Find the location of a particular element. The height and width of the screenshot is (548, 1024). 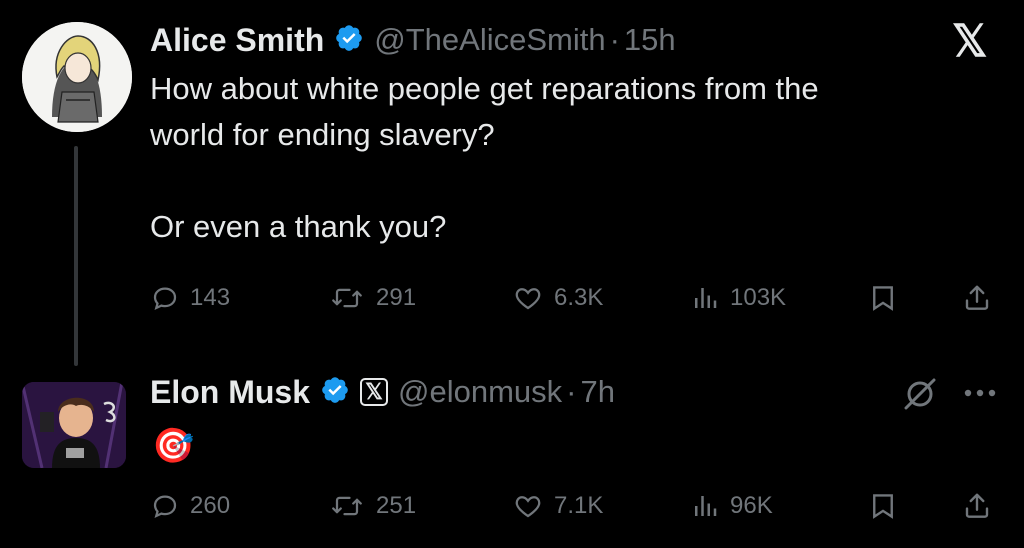

tweet2-handle: @elonmusk is located at coordinates (480, 392).